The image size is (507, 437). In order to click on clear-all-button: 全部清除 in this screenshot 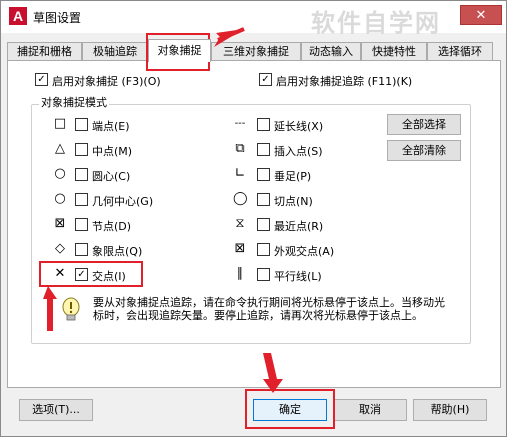, I will do `click(424, 150)`.